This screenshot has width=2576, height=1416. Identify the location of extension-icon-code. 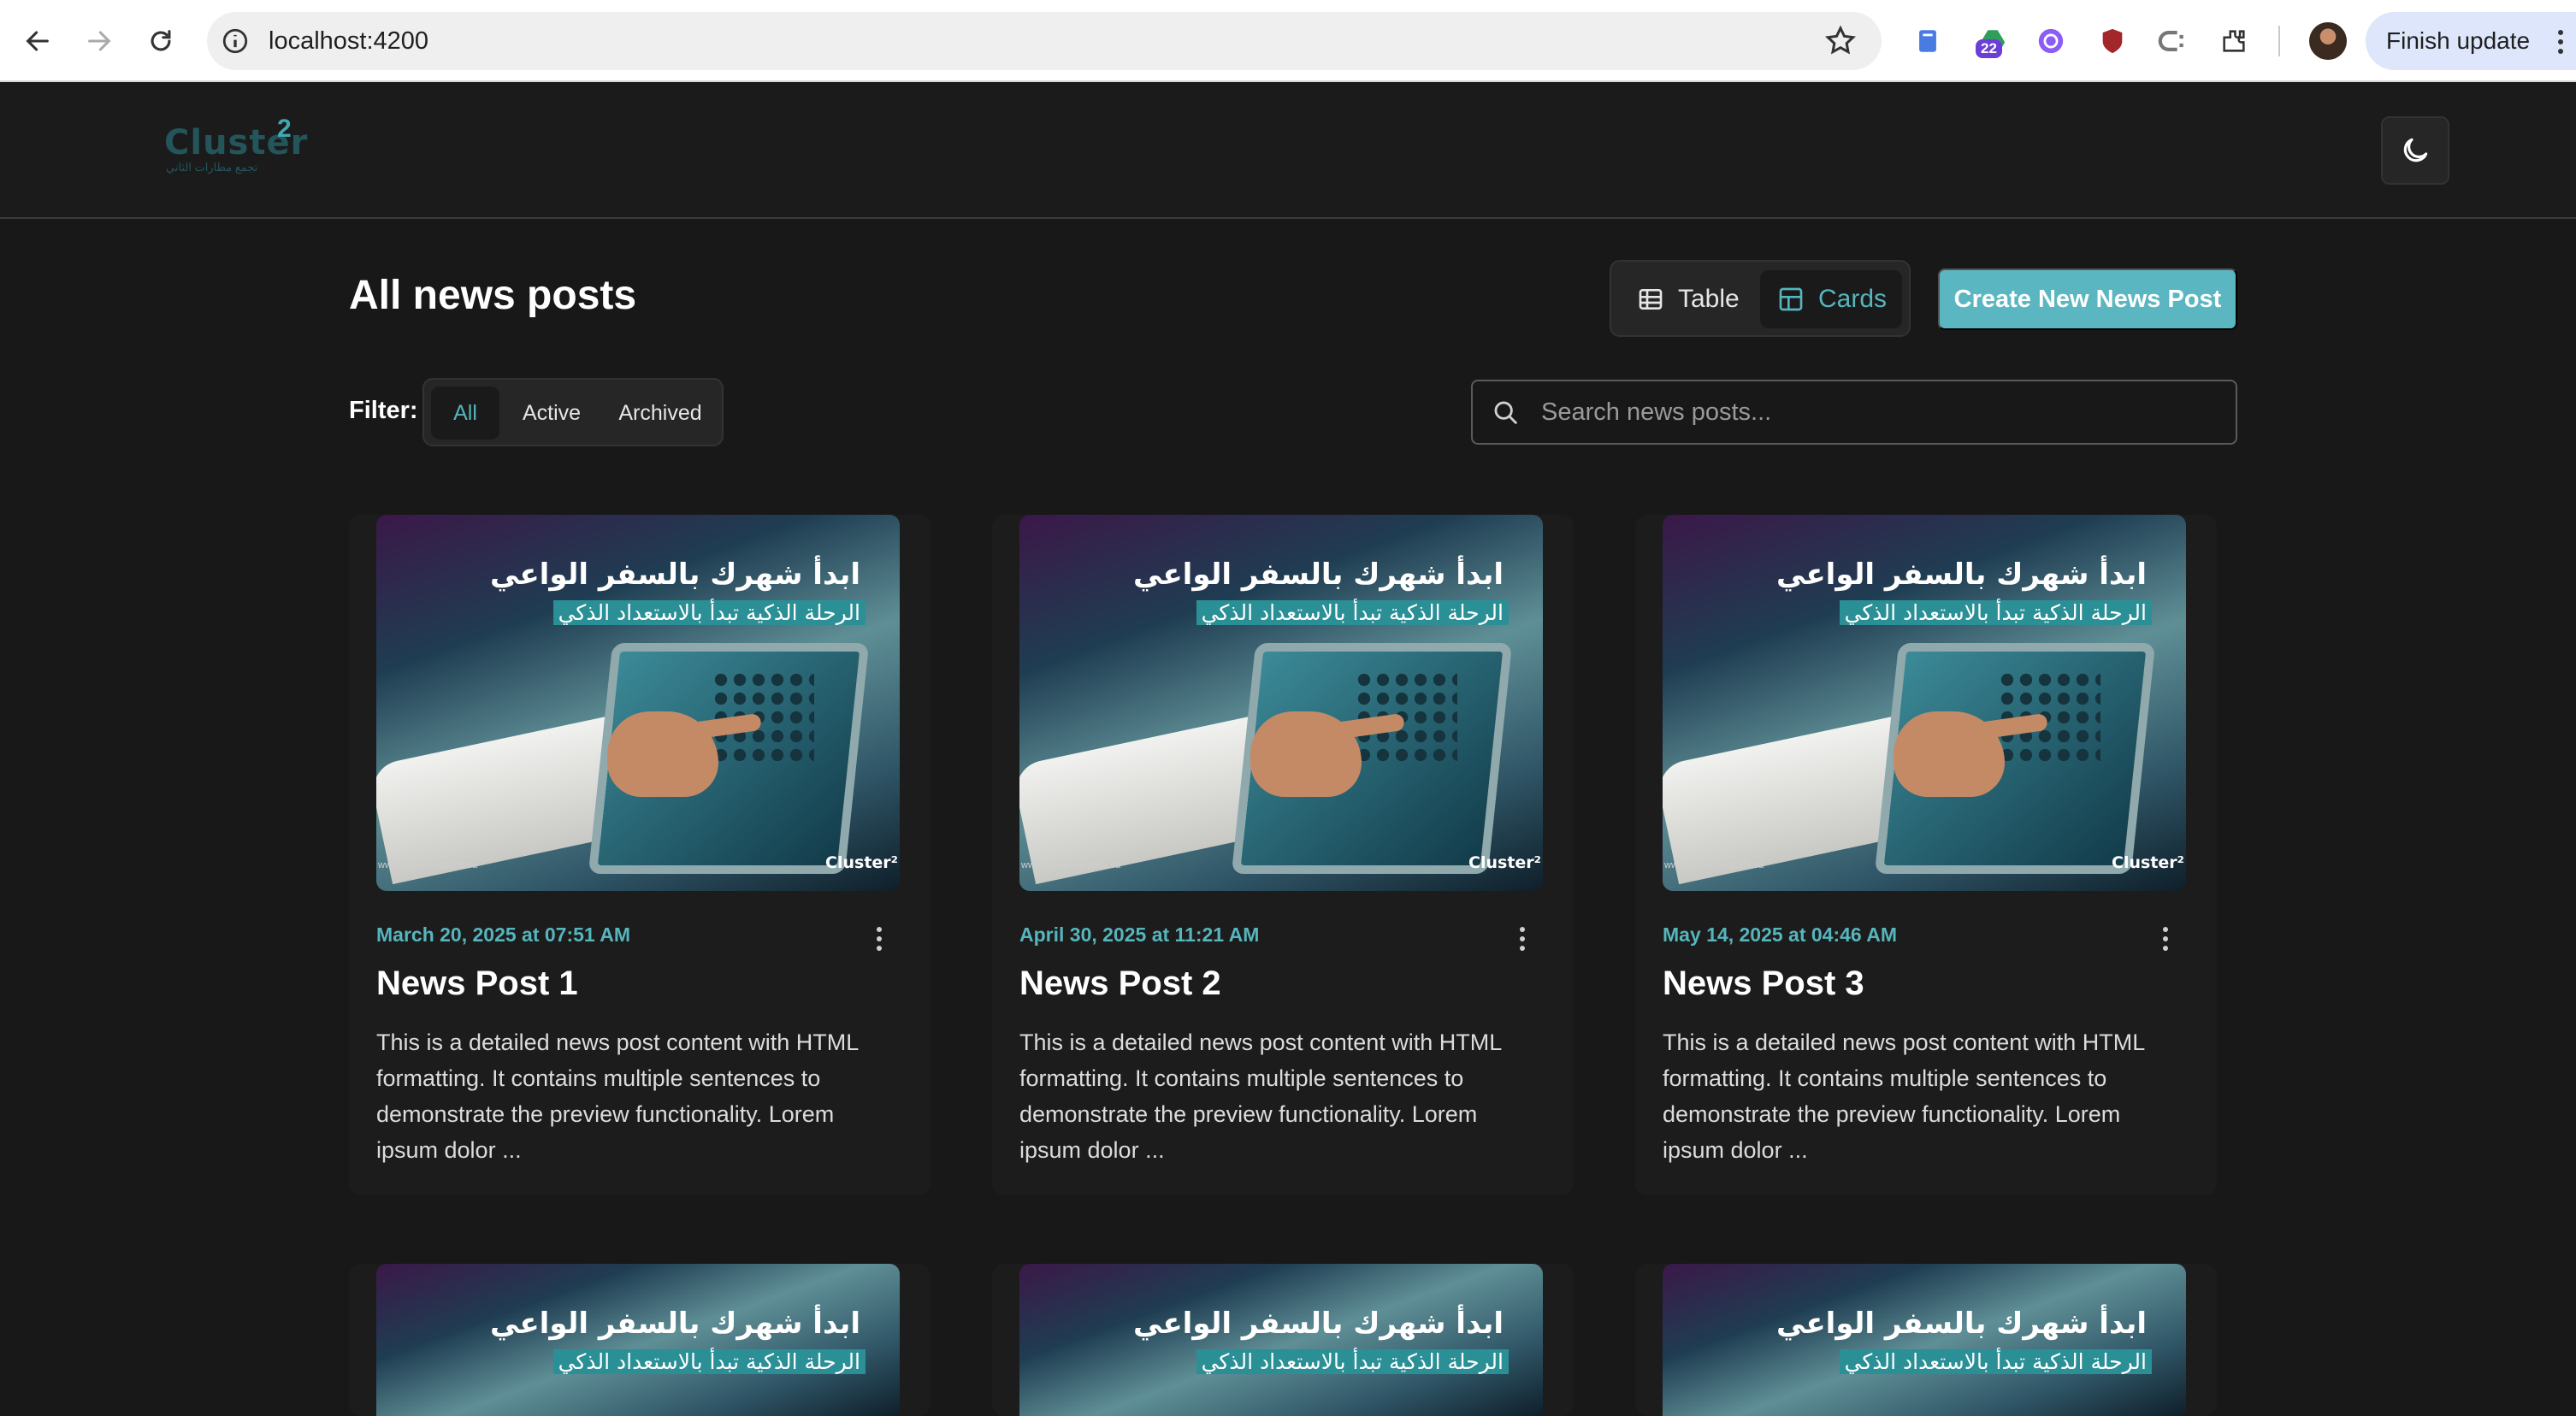
(2172, 41).